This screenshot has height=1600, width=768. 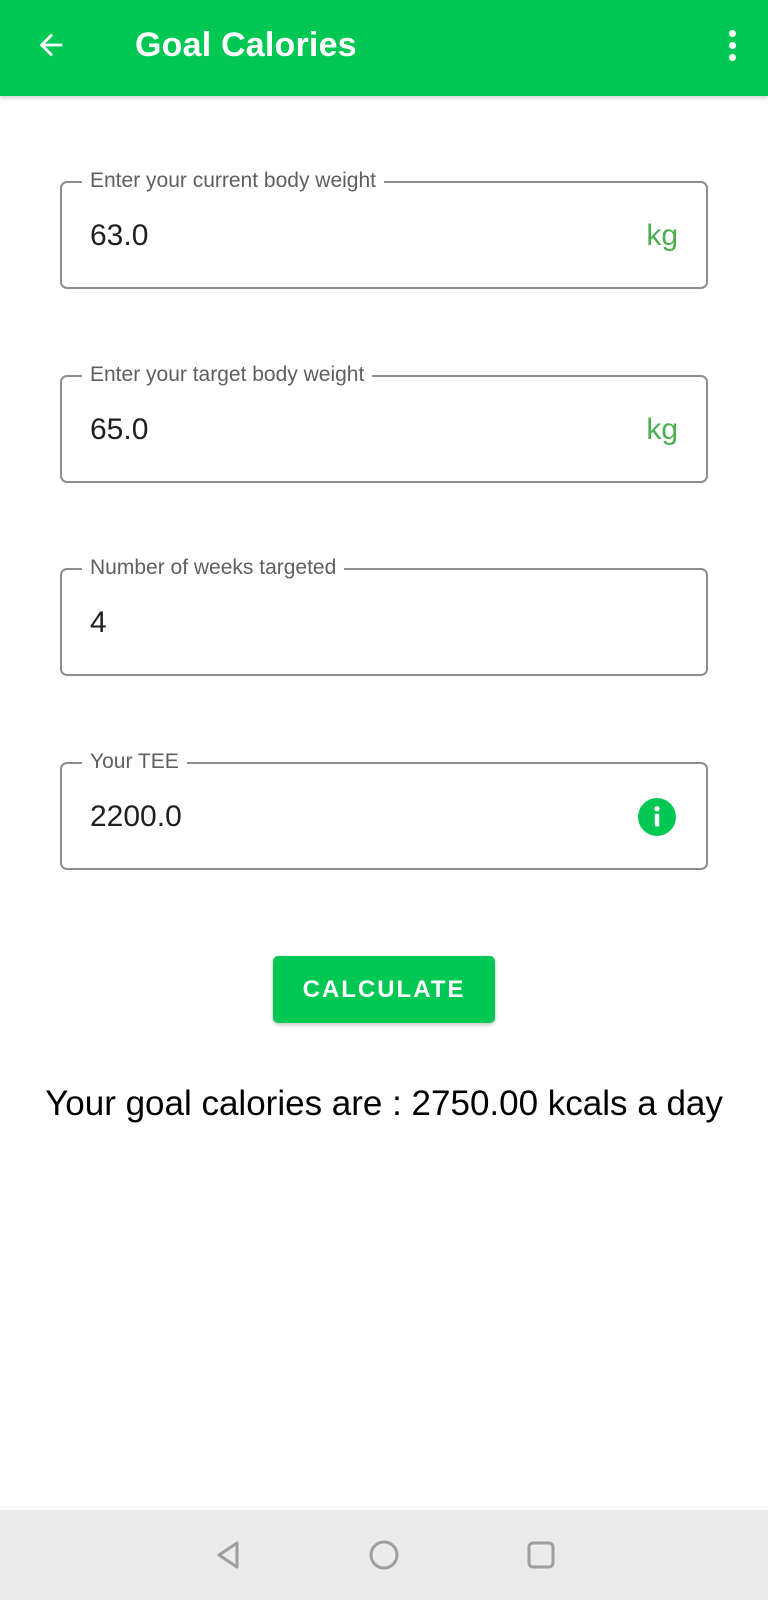 What do you see at coordinates (662, 429) in the screenshot?
I see `target-weight-unit: kg` at bounding box center [662, 429].